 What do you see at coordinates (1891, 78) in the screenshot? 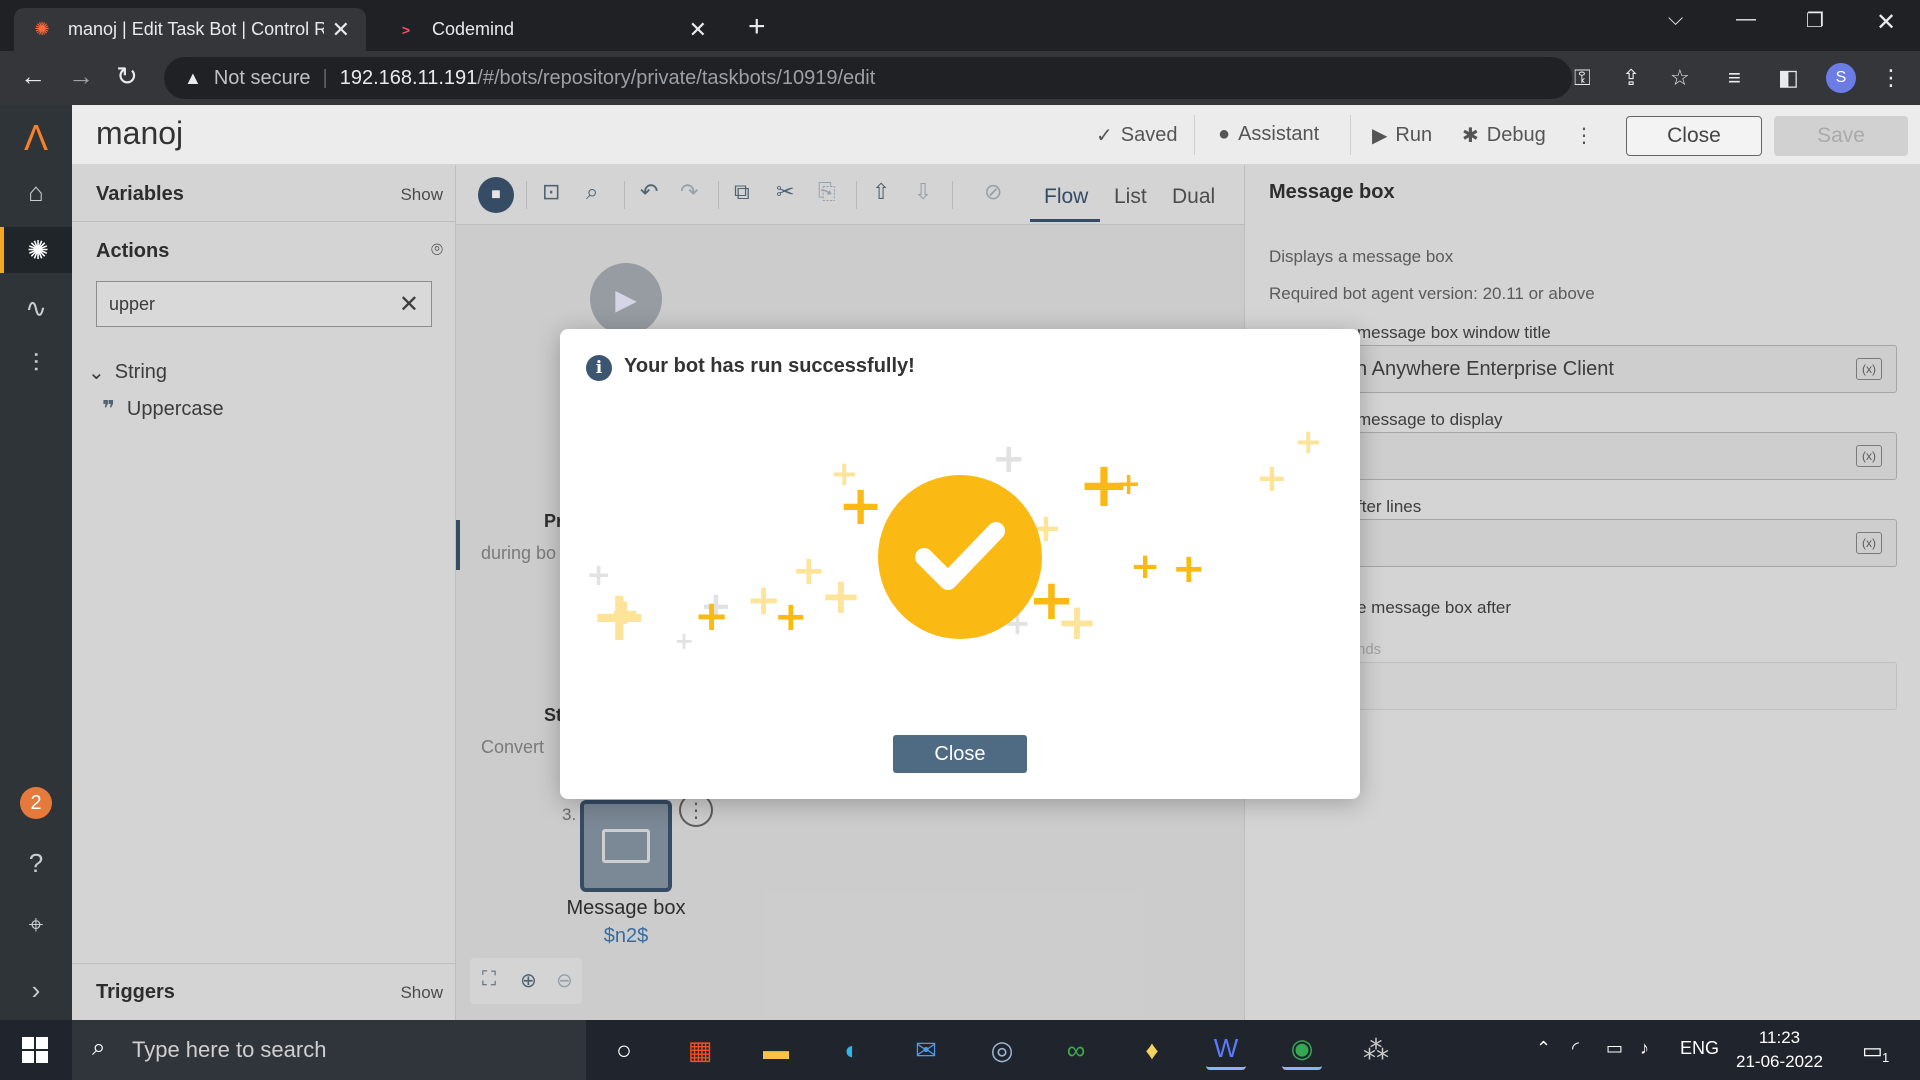
I see `chrome-menu-icon: ⋮` at bounding box center [1891, 78].